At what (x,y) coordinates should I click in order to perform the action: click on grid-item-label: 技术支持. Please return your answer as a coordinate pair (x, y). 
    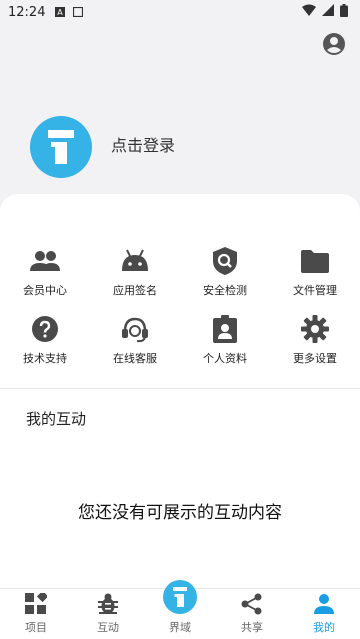
    Looking at the image, I should click on (45, 358).